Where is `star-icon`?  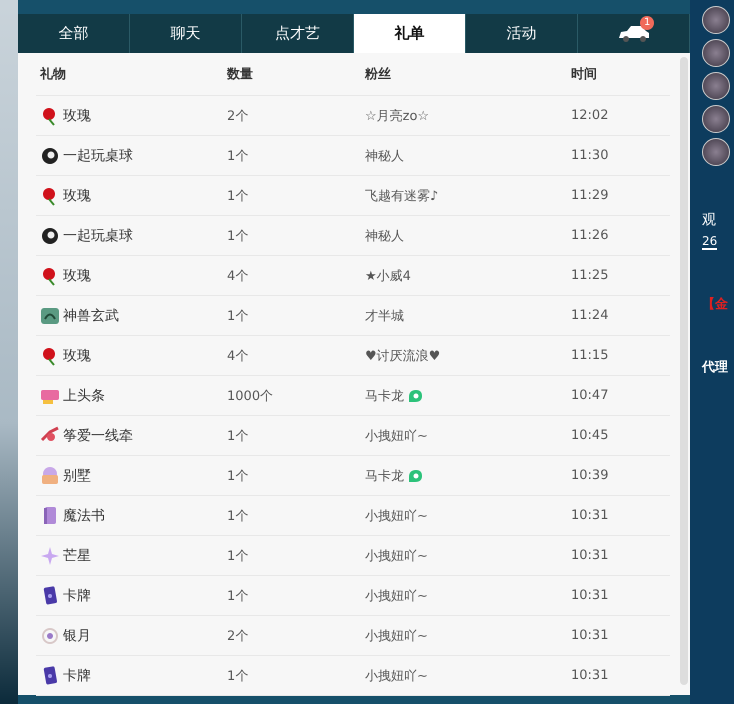
star-icon is located at coordinates (50, 556).